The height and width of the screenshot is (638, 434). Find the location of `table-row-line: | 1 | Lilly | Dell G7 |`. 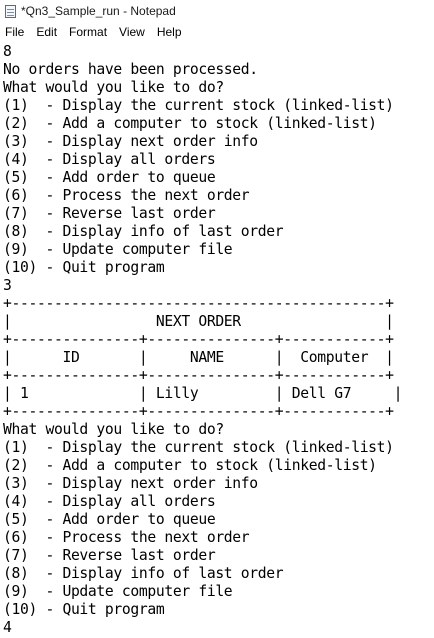

table-row-line: | 1 | Lilly | Dell G7 | is located at coordinates (203, 393).